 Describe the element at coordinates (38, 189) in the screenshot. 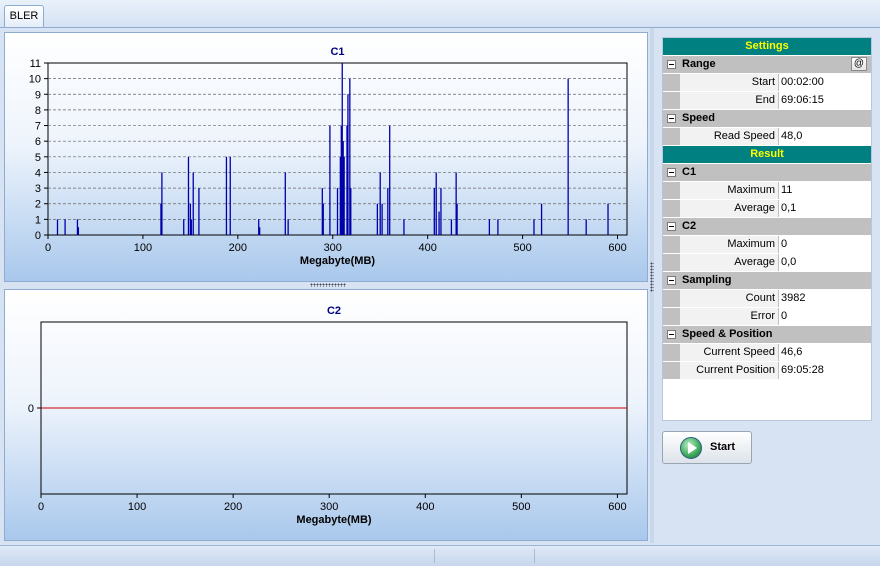

I see `y-tick-label: 3` at that location.